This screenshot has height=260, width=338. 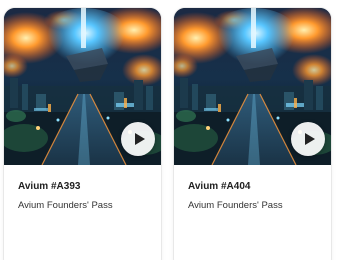 I want to click on nft-title: Avium #A404, so click(x=252, y=186).